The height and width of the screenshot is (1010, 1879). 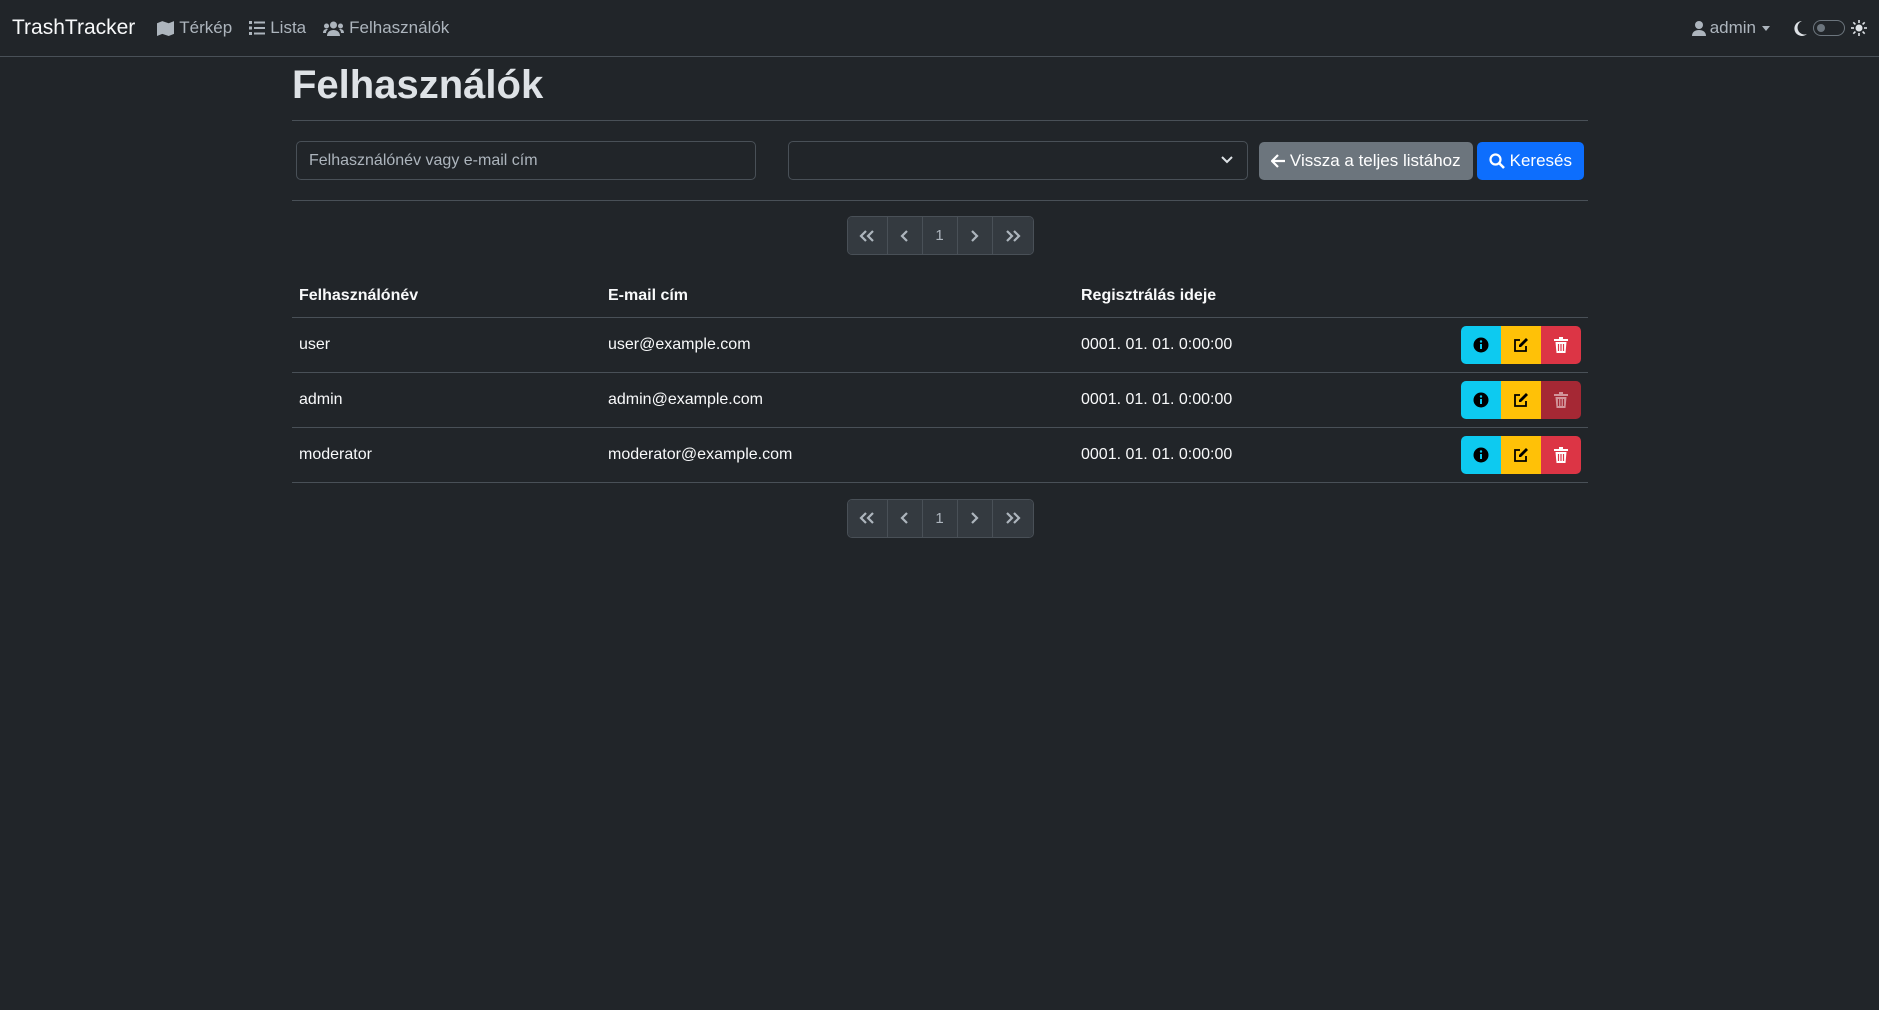 I want to click on cell-username: user, so click(x=446, y=345).